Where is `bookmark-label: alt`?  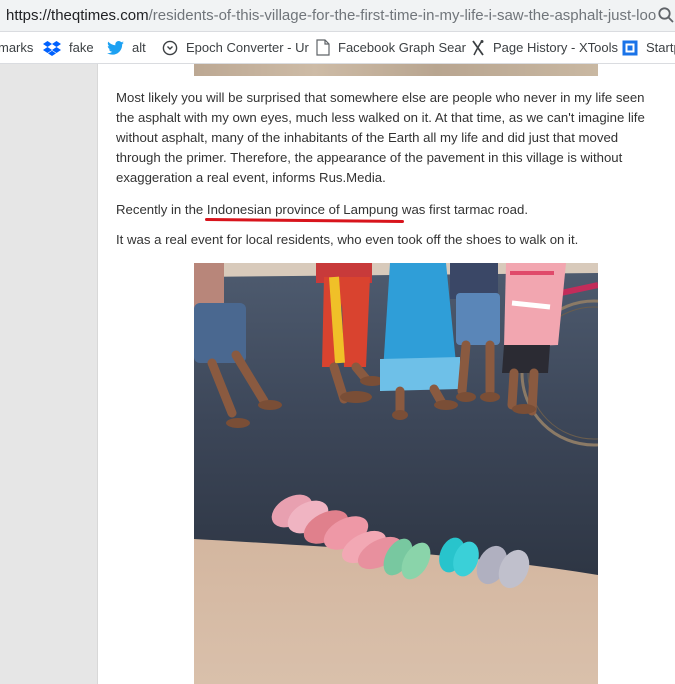 bookmark-label: alt is located at coordinates (139, 47).